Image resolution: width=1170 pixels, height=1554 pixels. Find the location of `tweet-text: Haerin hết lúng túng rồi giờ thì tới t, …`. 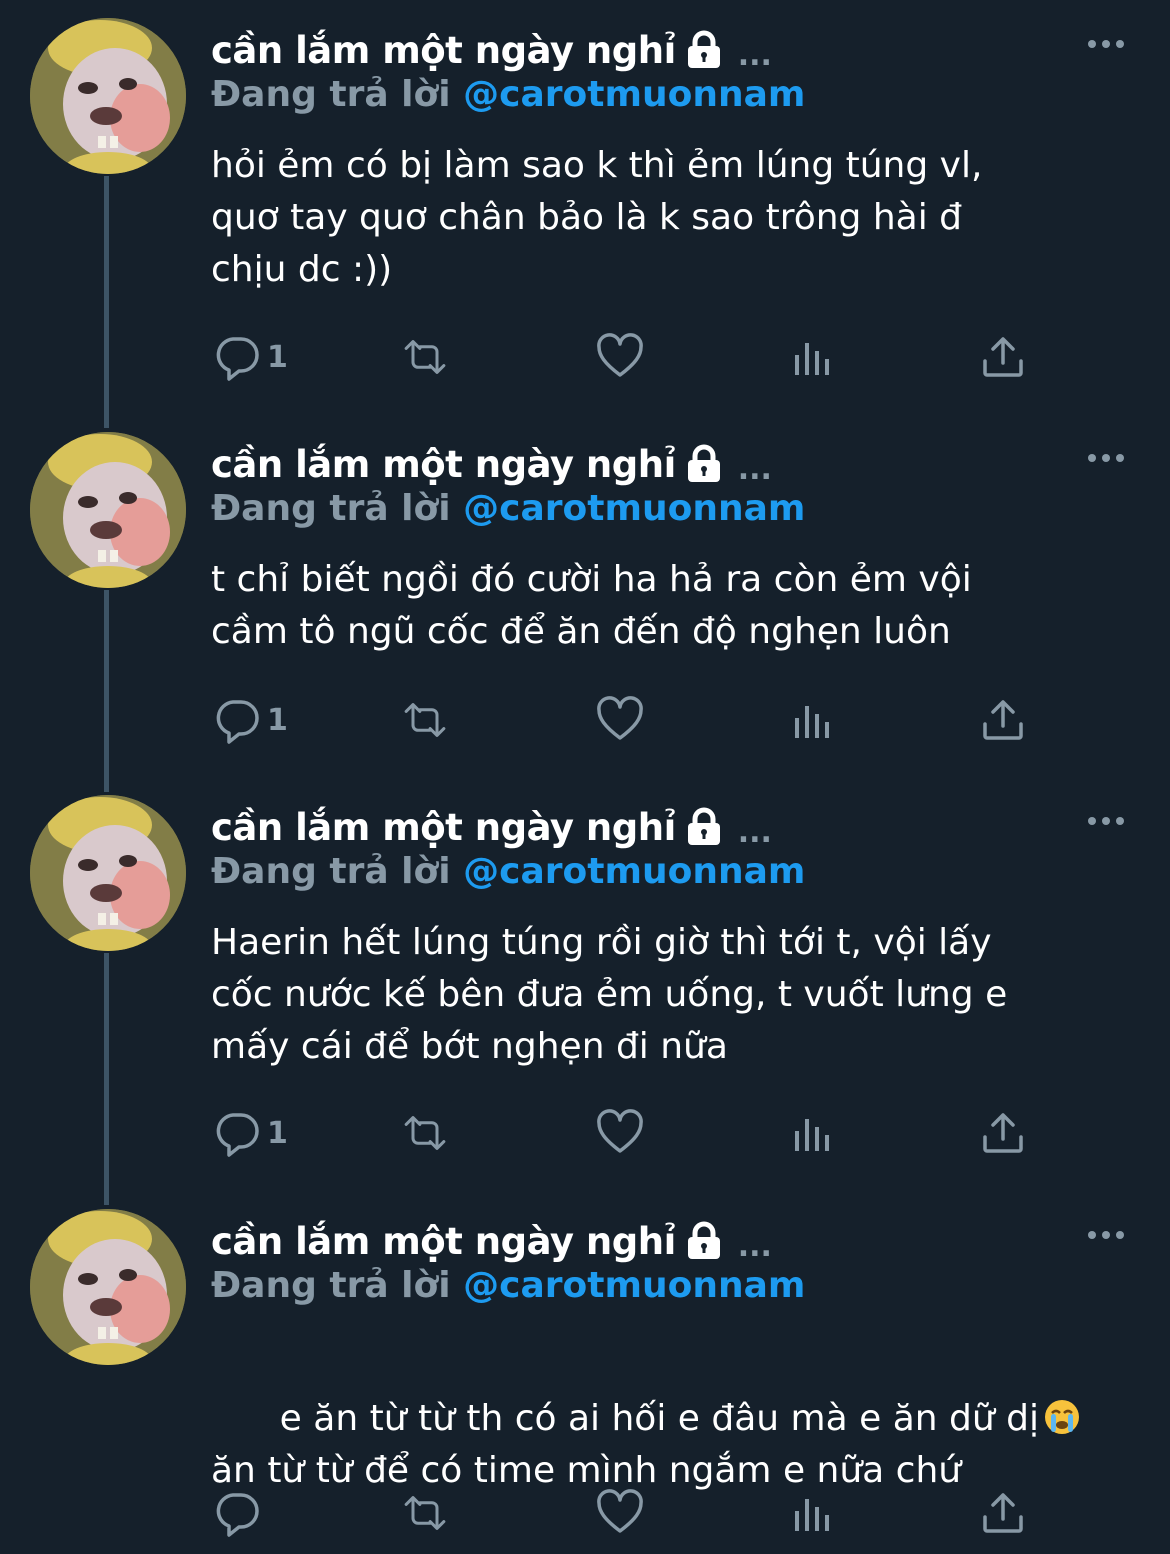

tweet-text: Haerin hết lúng túng rồi giờ thì tới t, … is located at coordinates (609, 994).